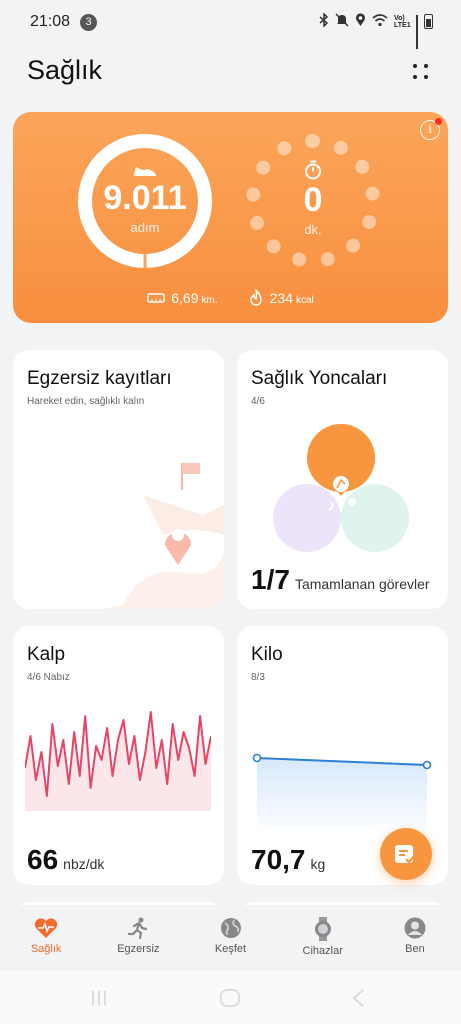  Describe the element at coordinates (342, 794) in the screenshot. I see `weight-trend-chart` at that location.